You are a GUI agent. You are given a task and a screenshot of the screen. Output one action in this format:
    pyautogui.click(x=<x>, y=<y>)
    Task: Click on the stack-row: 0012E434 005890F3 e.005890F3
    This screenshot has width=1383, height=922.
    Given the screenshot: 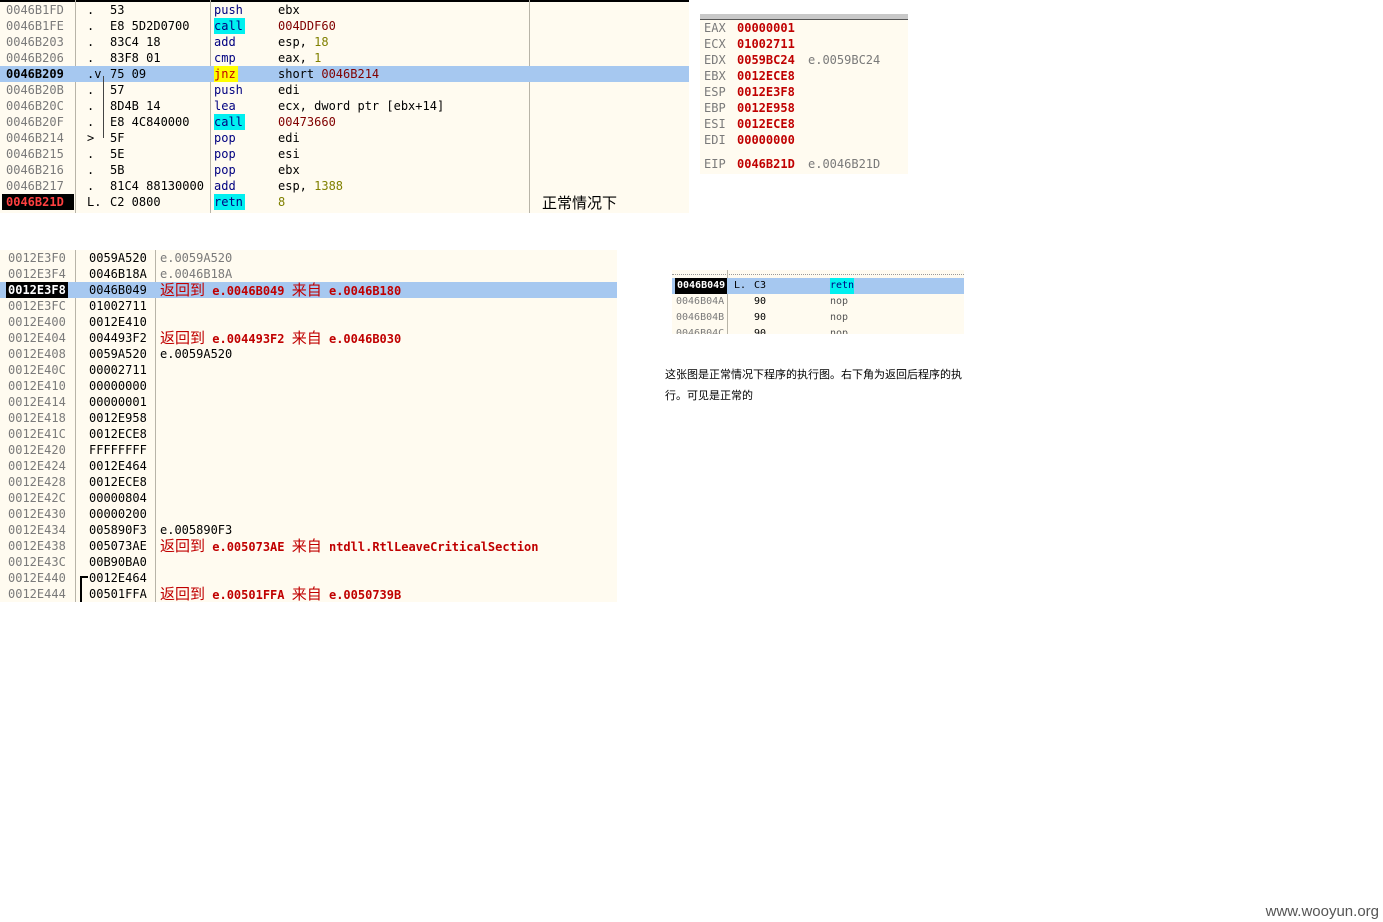 What is the action you would take?
    pyautogui.click(x=308, y=530)
    